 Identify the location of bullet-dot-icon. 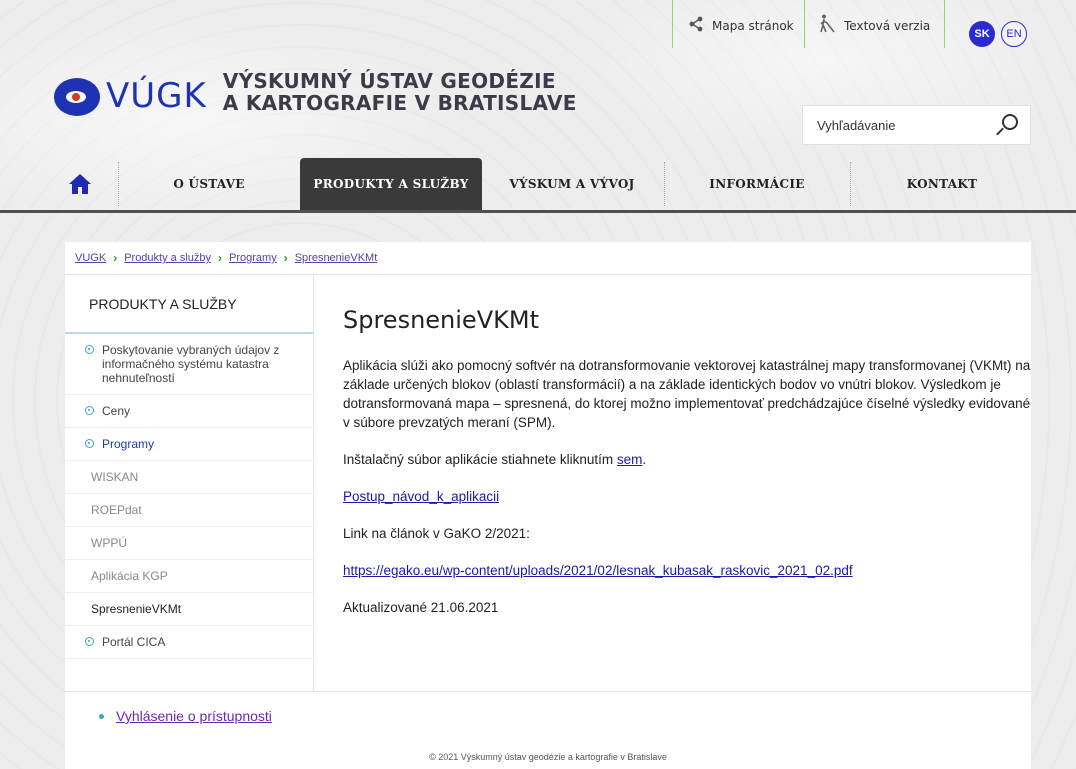
(101, 716).